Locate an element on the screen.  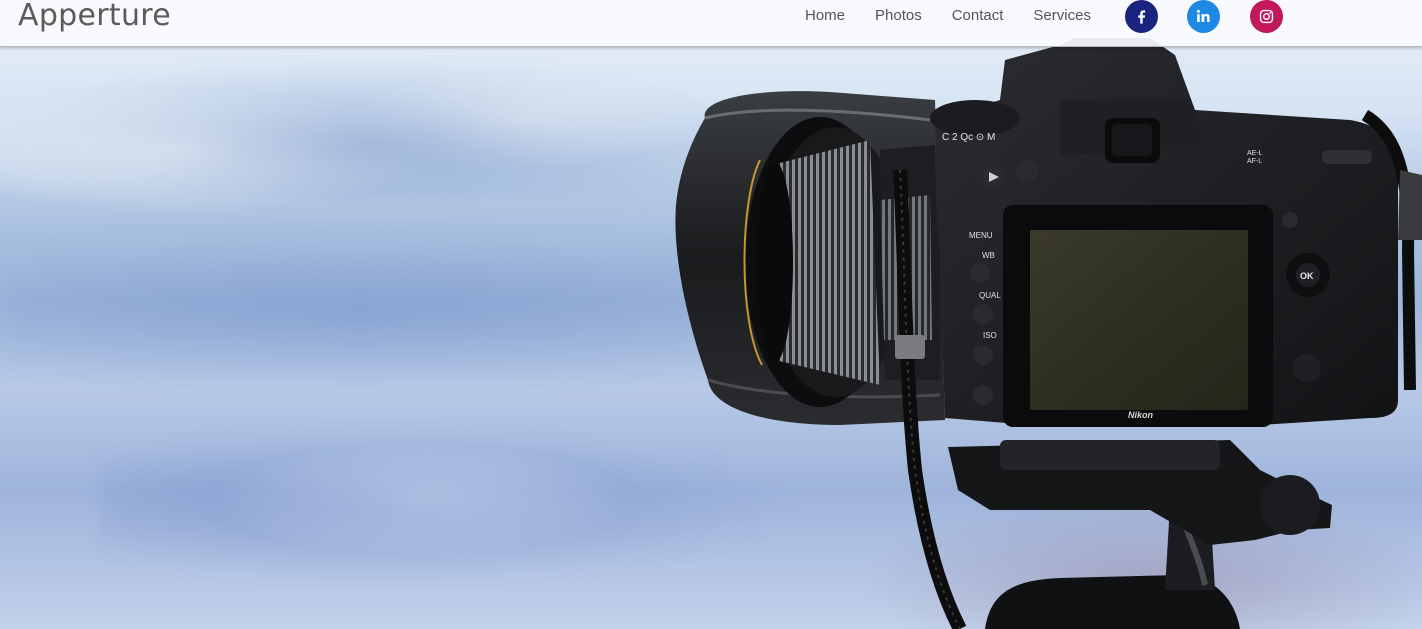
instagram-icon is located at coordinates (1266, 16).